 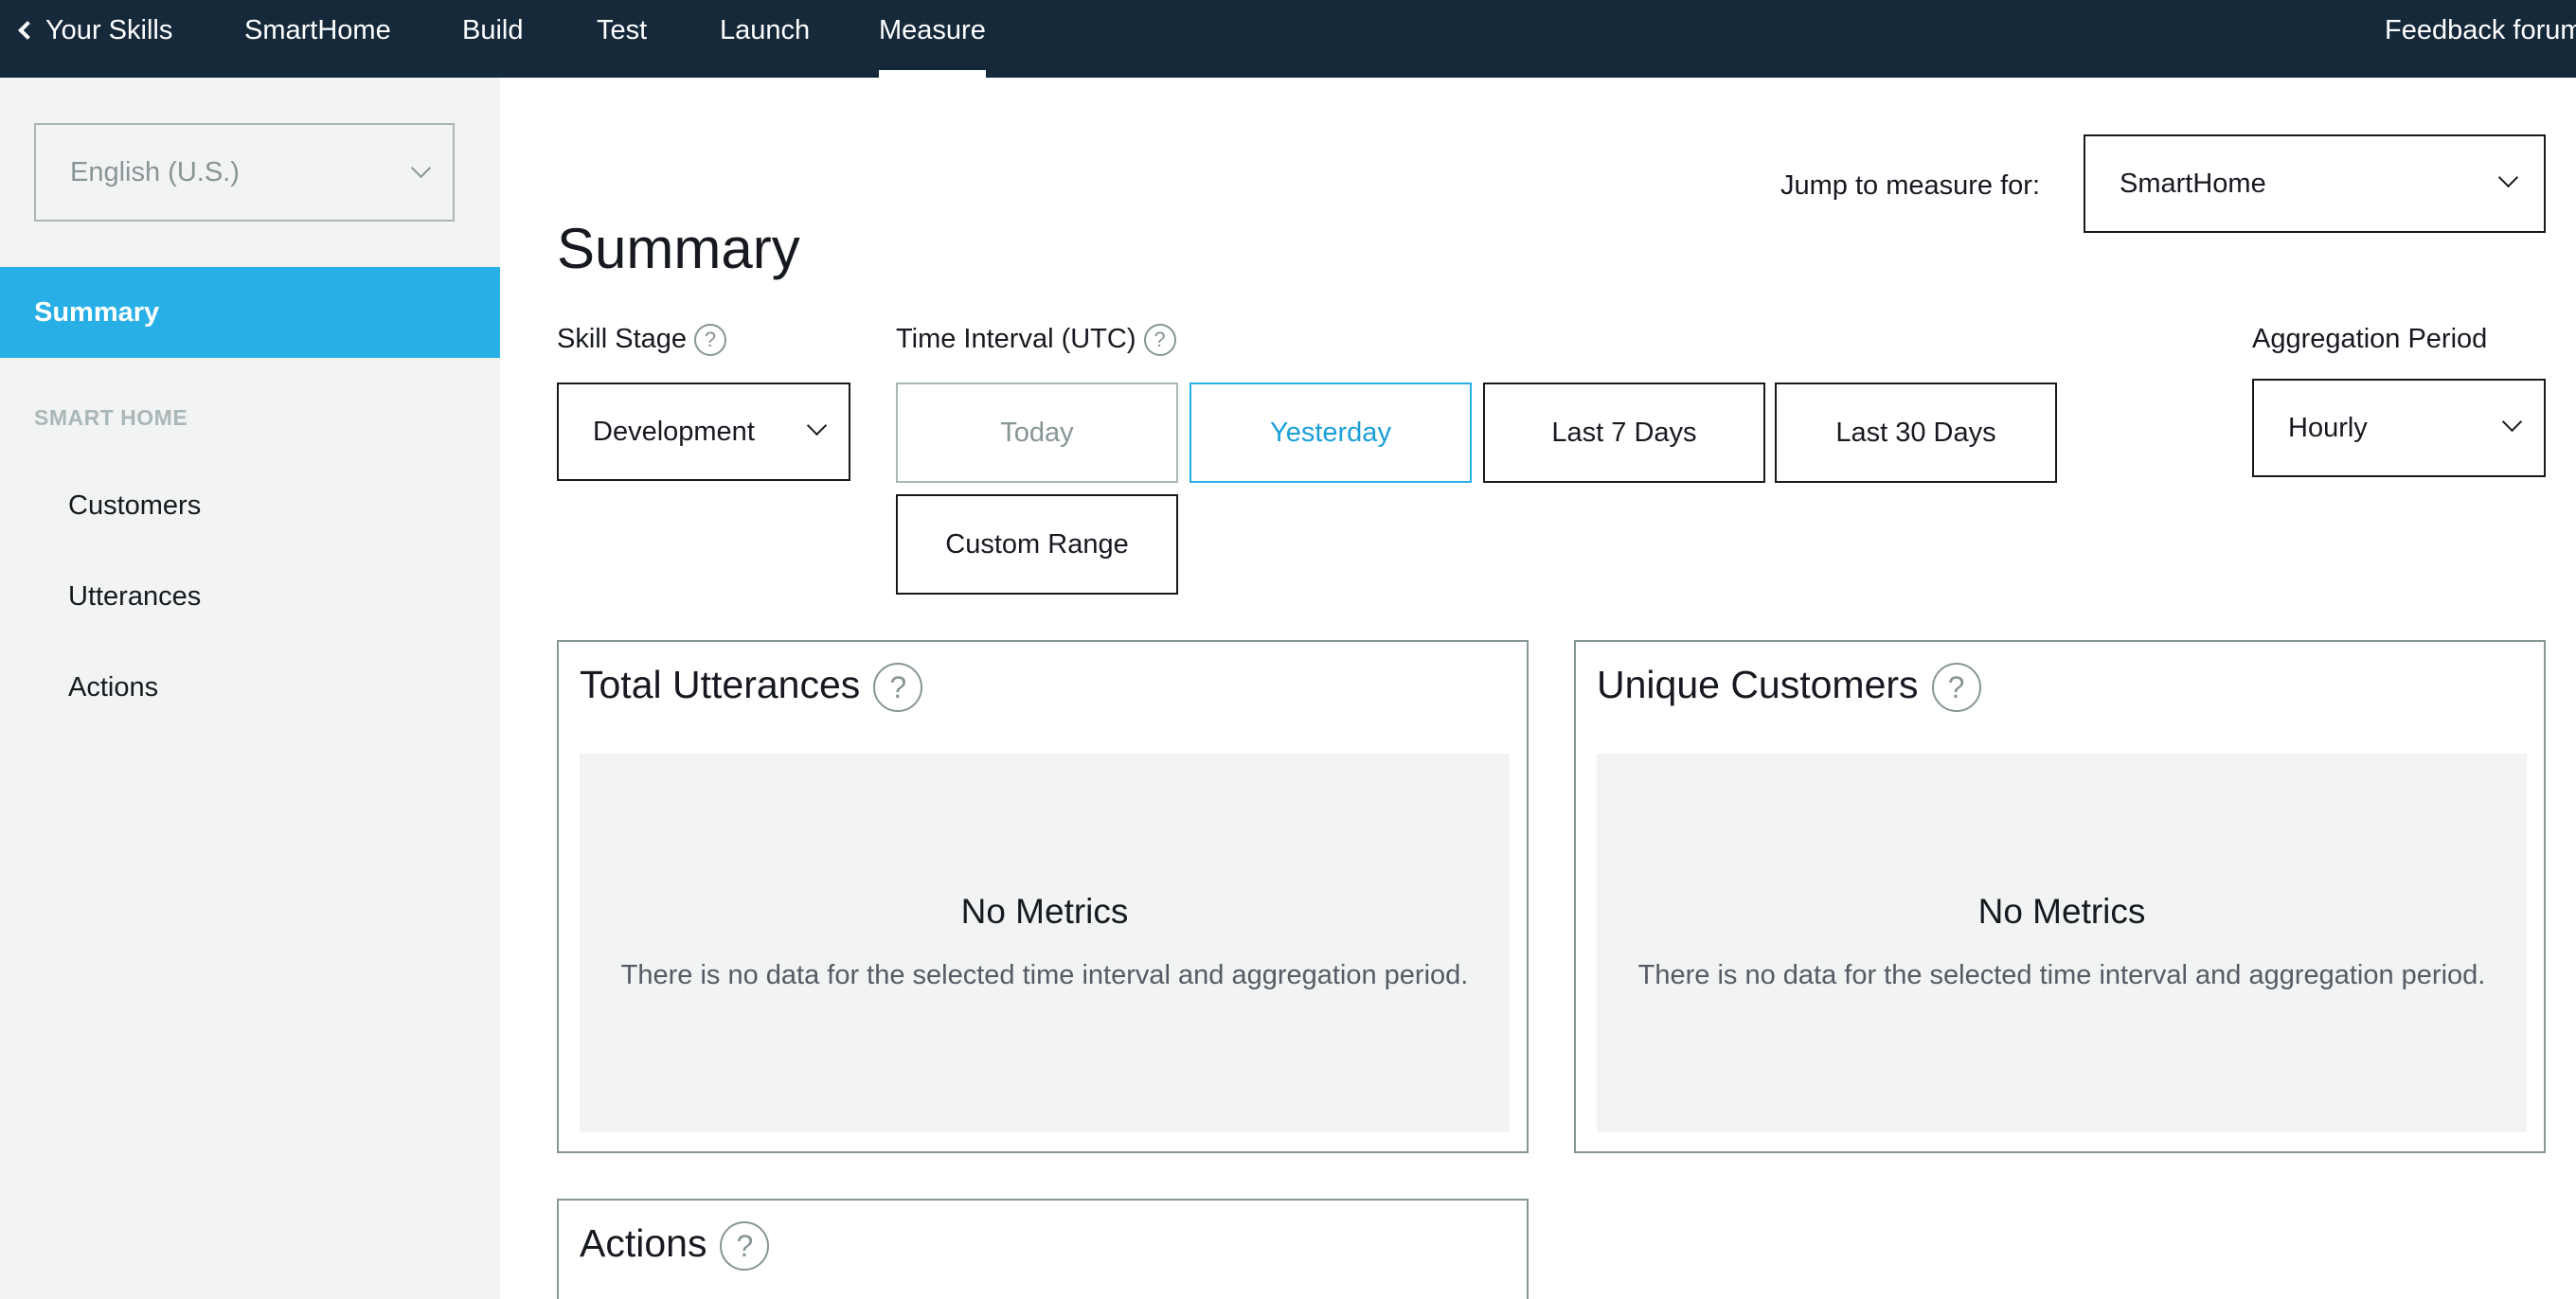 What do you see at coordinates (674, 432) in the screenshot?
I see `skill-stage-value: Development` at bounding box center [674, 432].